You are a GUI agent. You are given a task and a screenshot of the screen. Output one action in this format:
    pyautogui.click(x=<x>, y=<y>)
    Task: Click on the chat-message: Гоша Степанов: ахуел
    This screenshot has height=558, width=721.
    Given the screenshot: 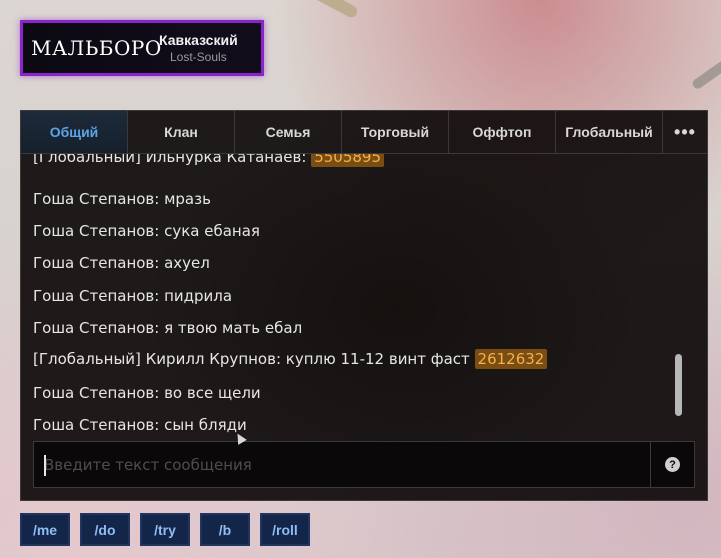 What is the action you would take?
    pyautogui.click(x=121, y=263)
    